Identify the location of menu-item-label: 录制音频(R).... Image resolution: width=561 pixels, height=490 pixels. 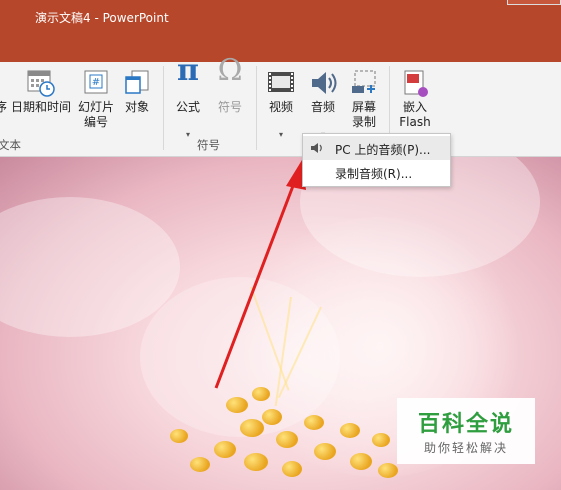
(374, 174).